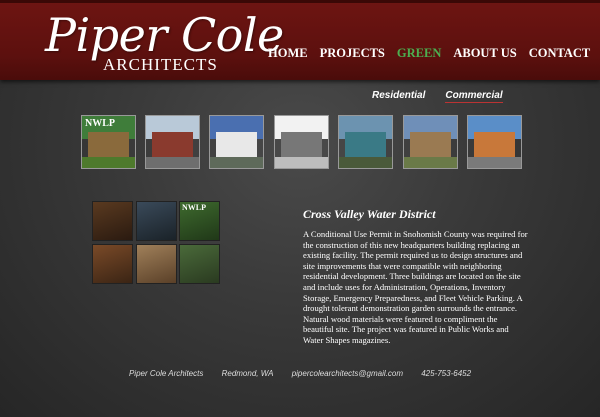 This screenshot has height=417, width=600. Describe the element at coordinates (398, 95) in the screenshot. I see `subnav-residential: Residential` at that location.